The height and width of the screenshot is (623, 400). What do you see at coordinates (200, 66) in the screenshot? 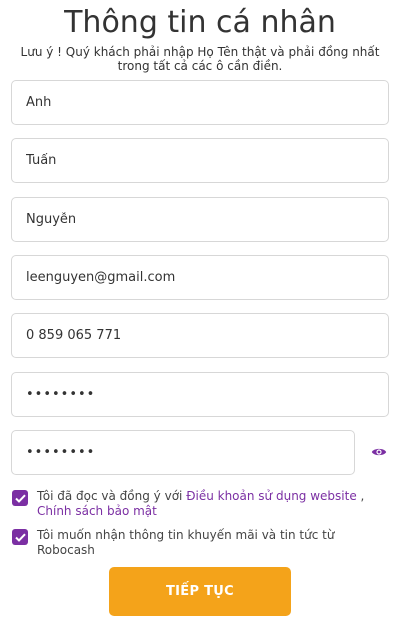
I see `notice-line-2: trong tất cả các ô cần điền.` at bounding box center [200, 66].